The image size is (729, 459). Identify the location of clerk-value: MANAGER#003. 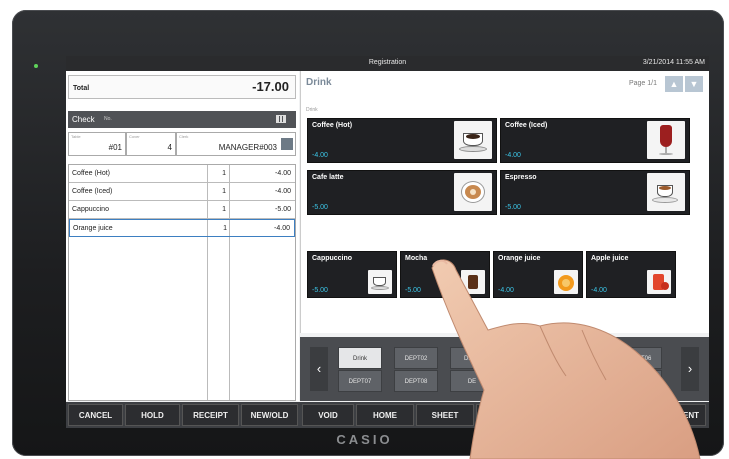
(247, 147).